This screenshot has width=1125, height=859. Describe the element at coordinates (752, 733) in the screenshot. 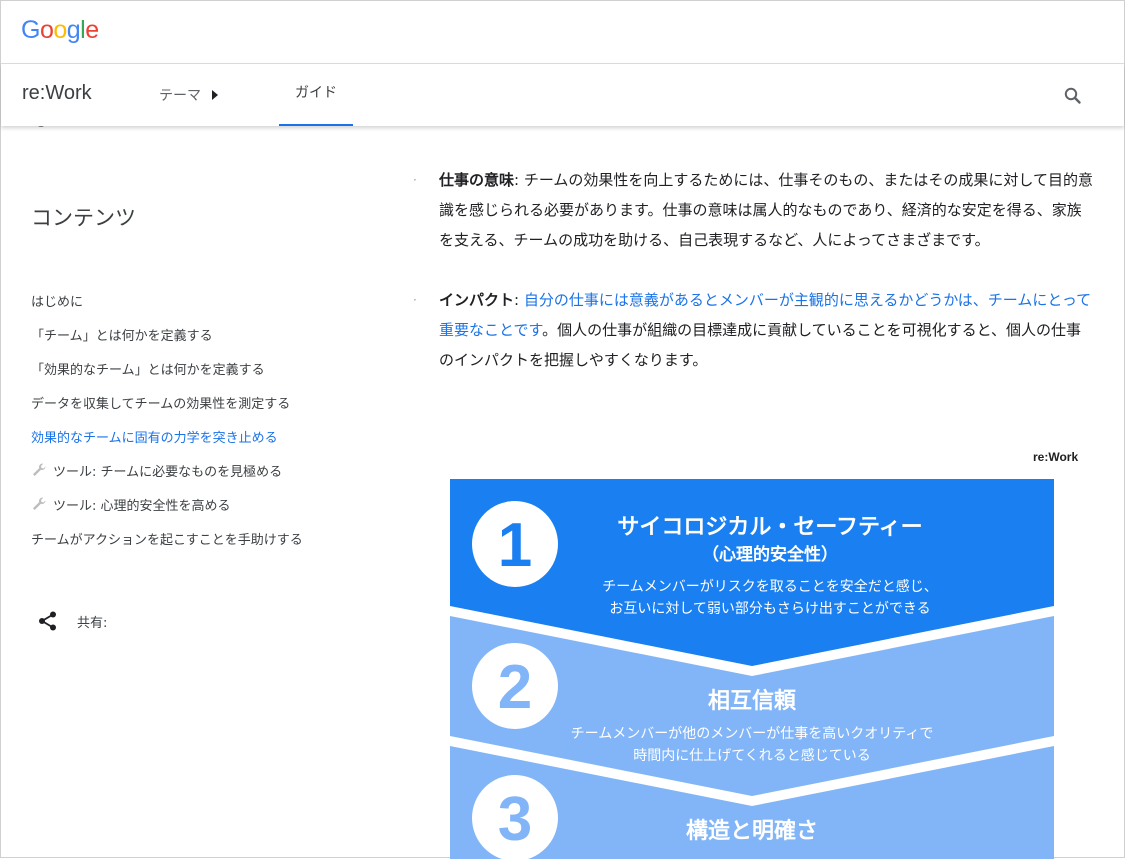

I see `item-2-desc-line1: チームメンバーが他のメンバーが仕事を高いクオリティで` at that location.